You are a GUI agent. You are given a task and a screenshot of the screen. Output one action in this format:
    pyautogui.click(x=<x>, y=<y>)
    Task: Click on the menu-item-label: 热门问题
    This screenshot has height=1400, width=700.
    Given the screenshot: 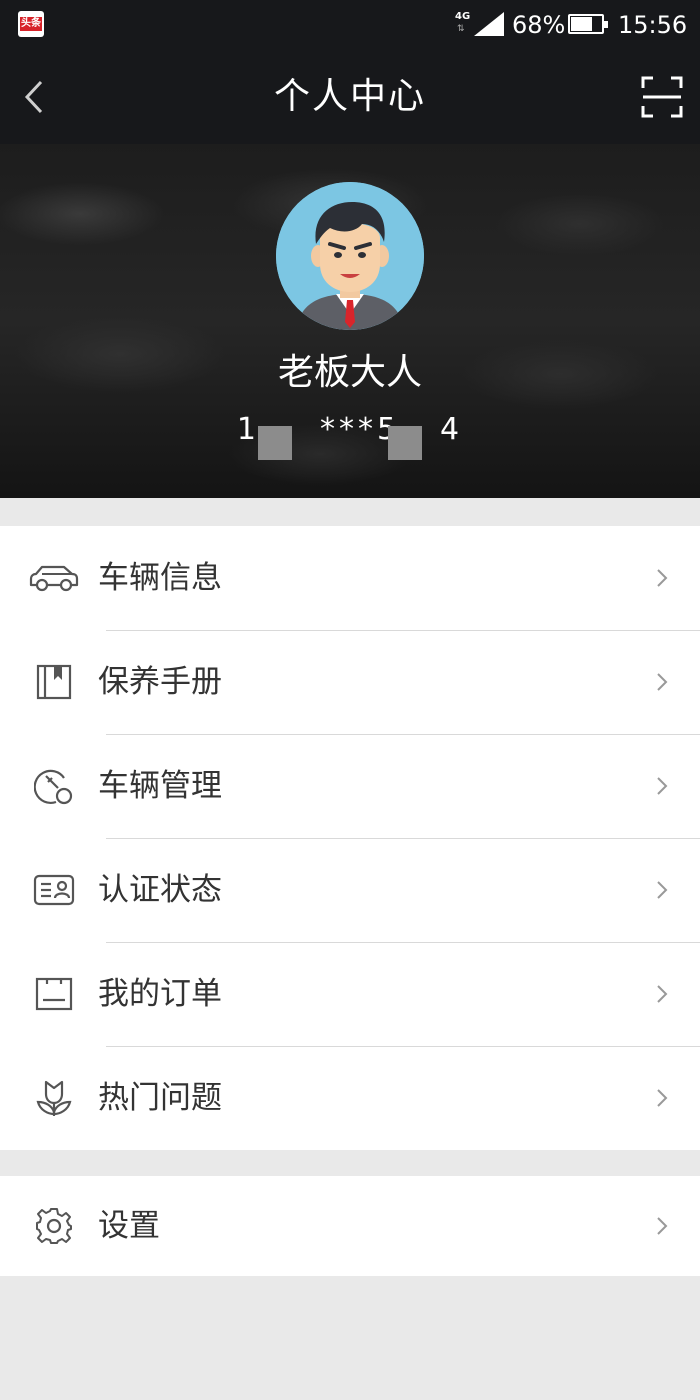 What is the action you would take?
    pyautogui.click(x=160, y=1098)
    